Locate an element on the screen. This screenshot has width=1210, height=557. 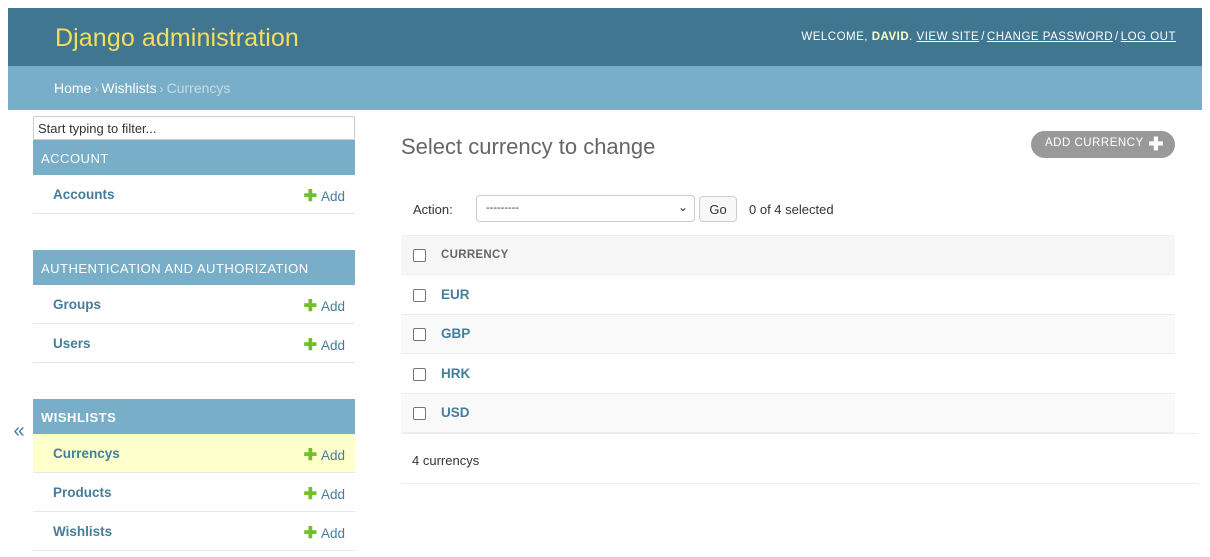
selected-count: 0 of 4 selected is located at coordinates (791, 209).